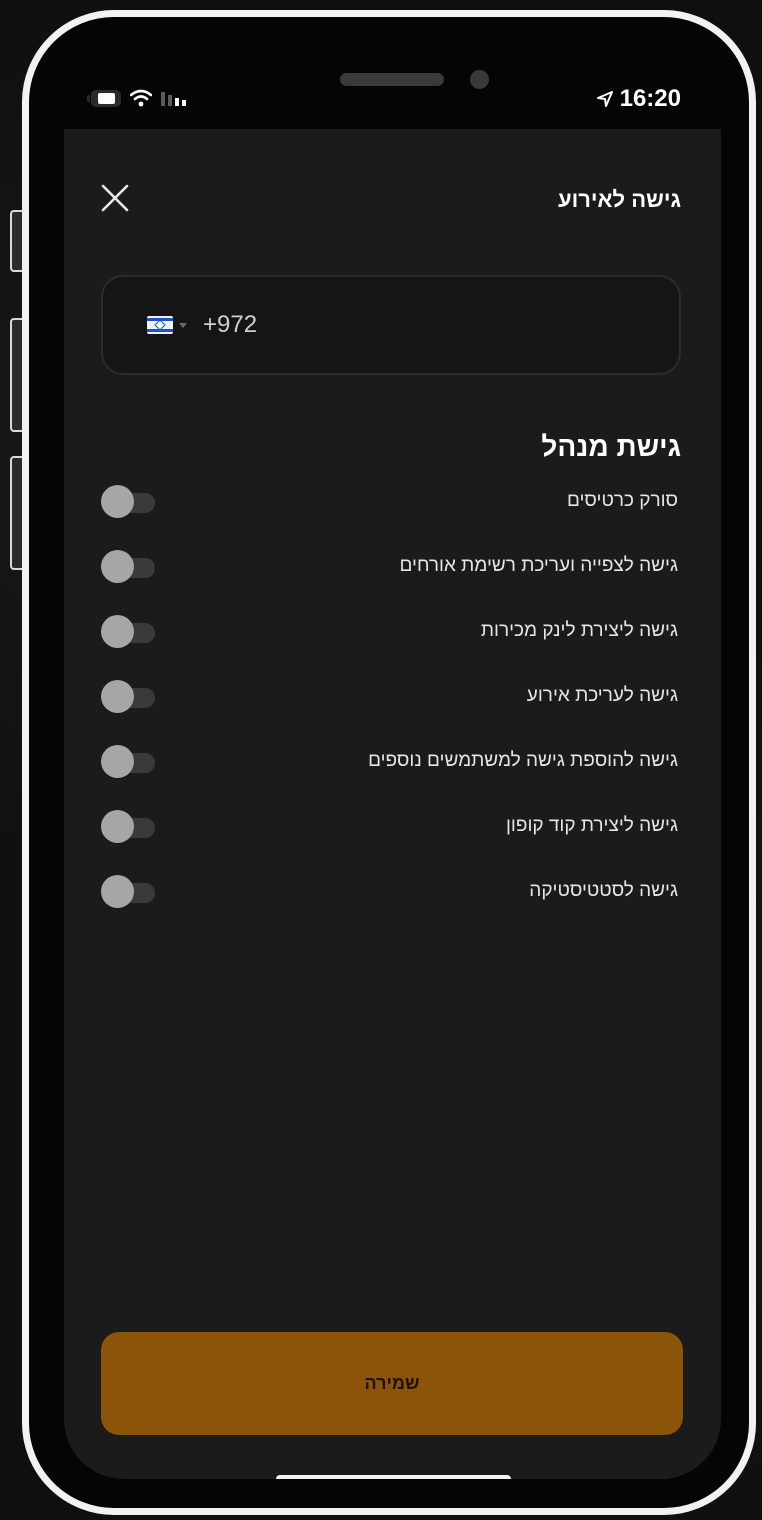 The image size is (762, 1520). Describe the element at coordinates (16, 241) in the screenshot. I see `phone-side-button` at that location.